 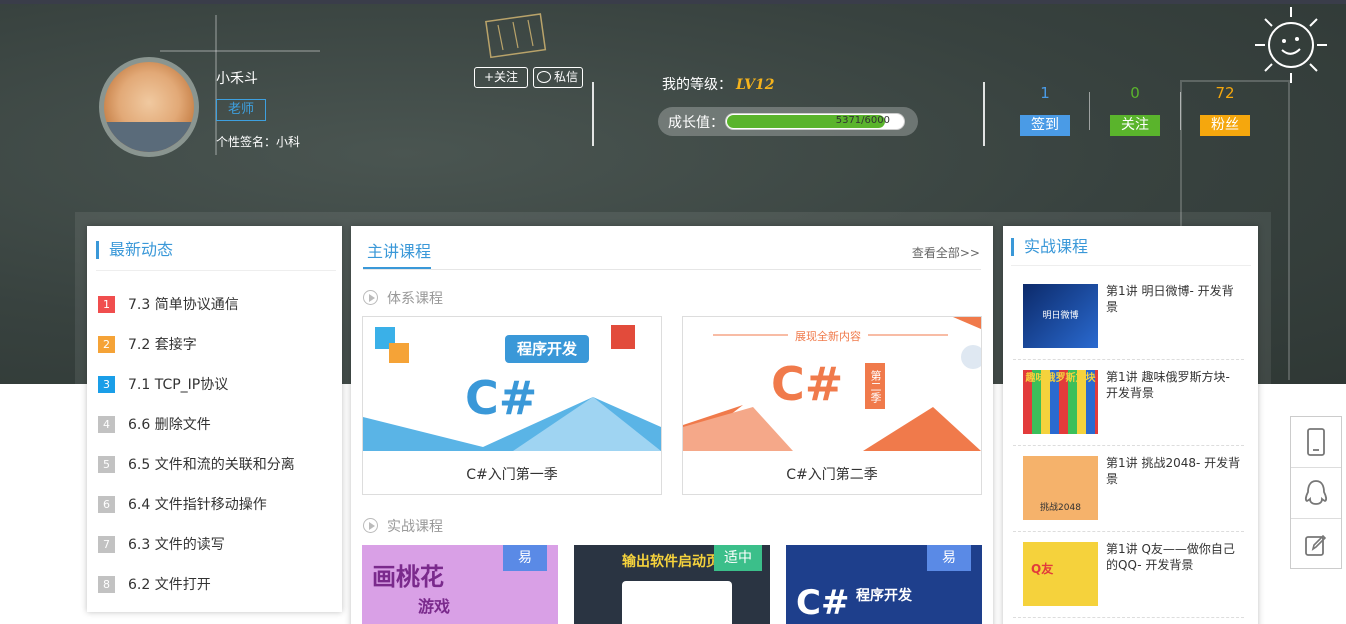 I want to click on news-item-title: 7.3 简单协议通信, so click(x=183, y=304).